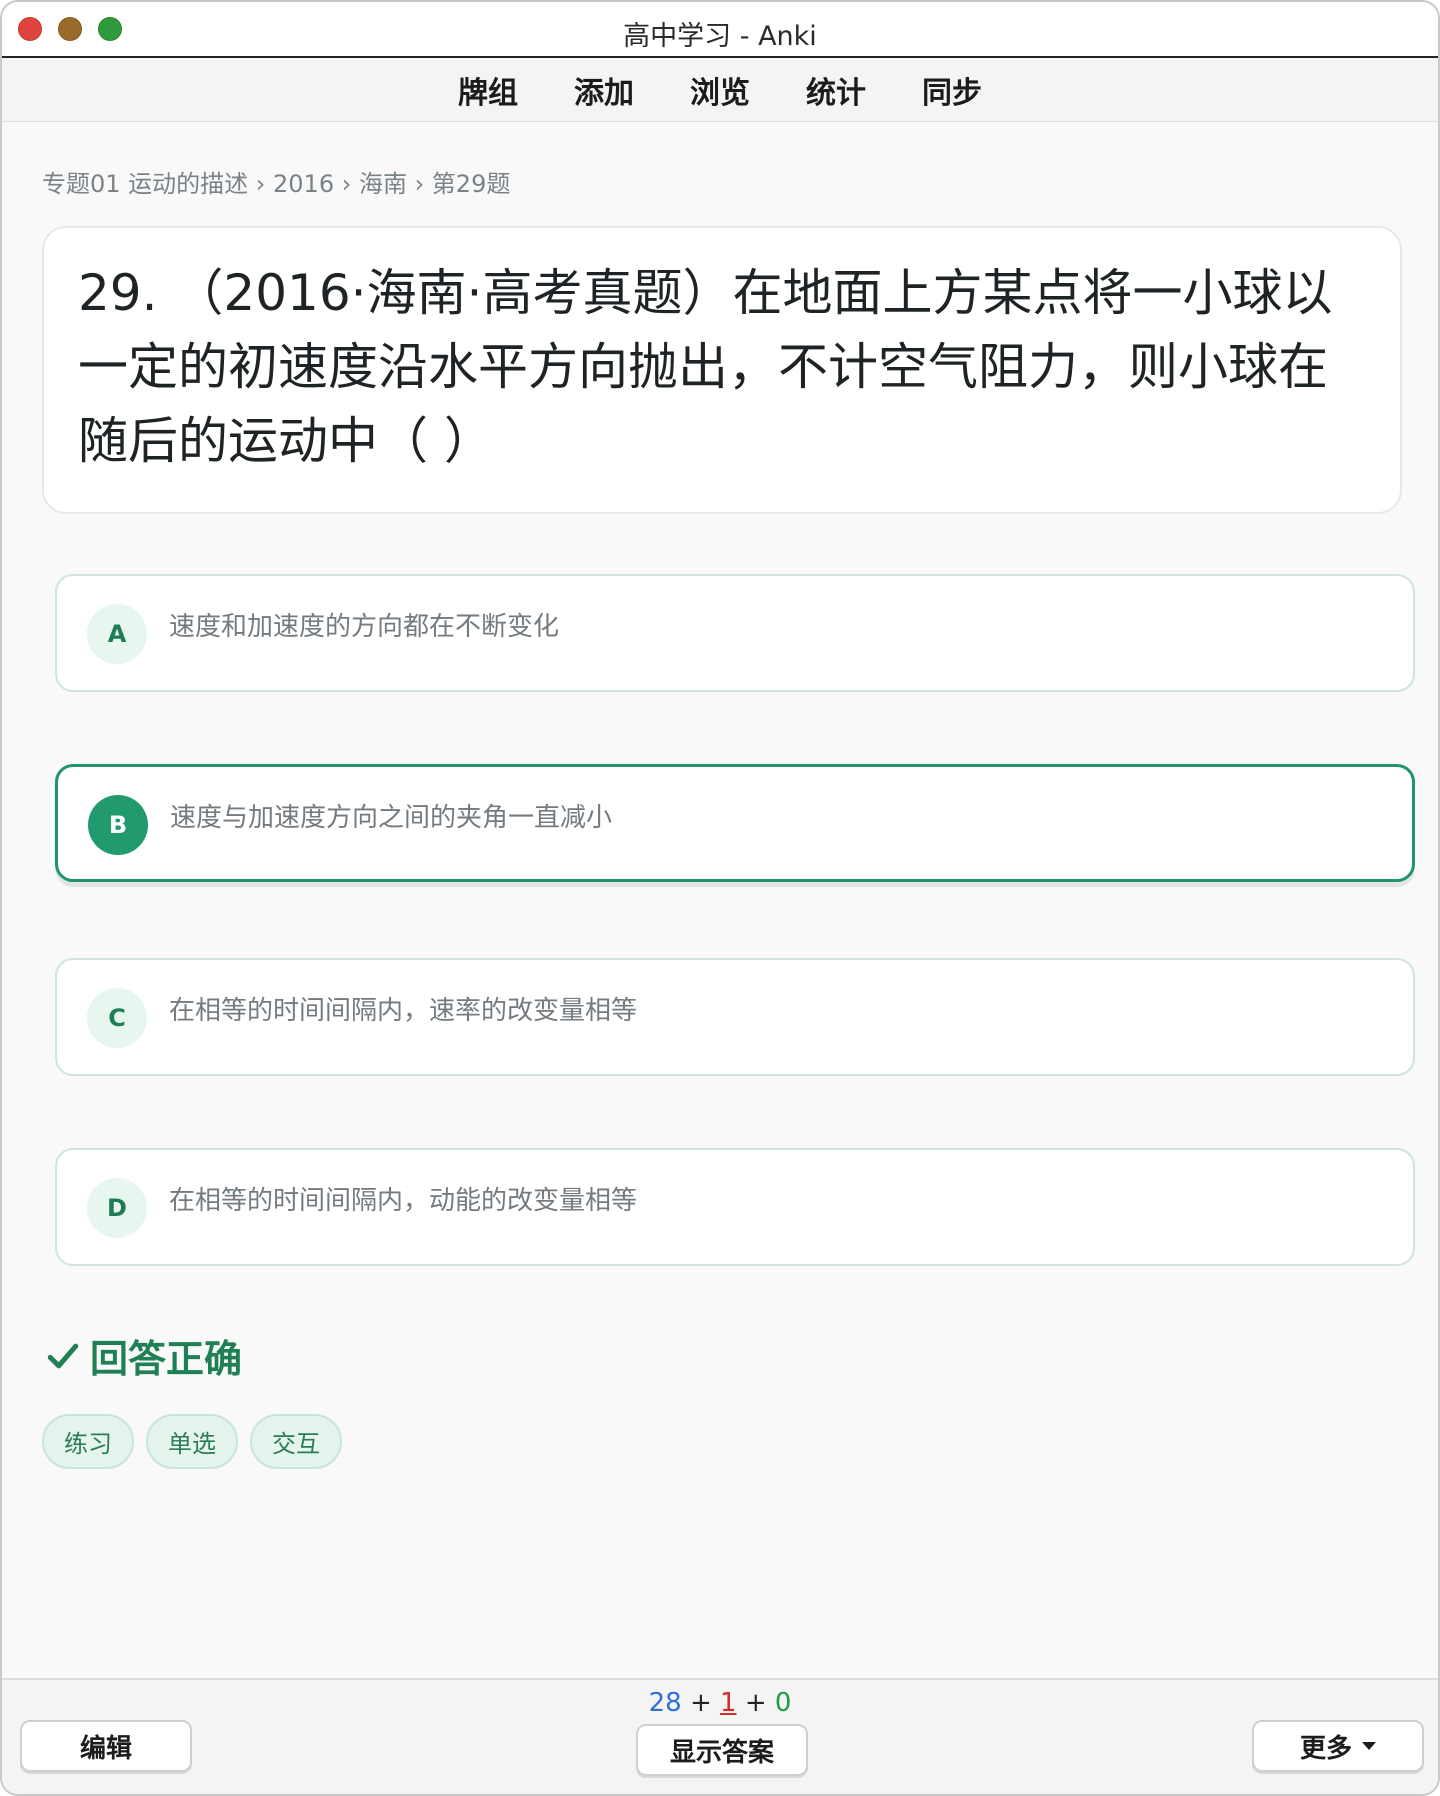 This screenshot has height=1796, width=1440. Describe the element at coordinates (1325, 1748) in the screenshot. I see `more-button-label: 更多` at that location.